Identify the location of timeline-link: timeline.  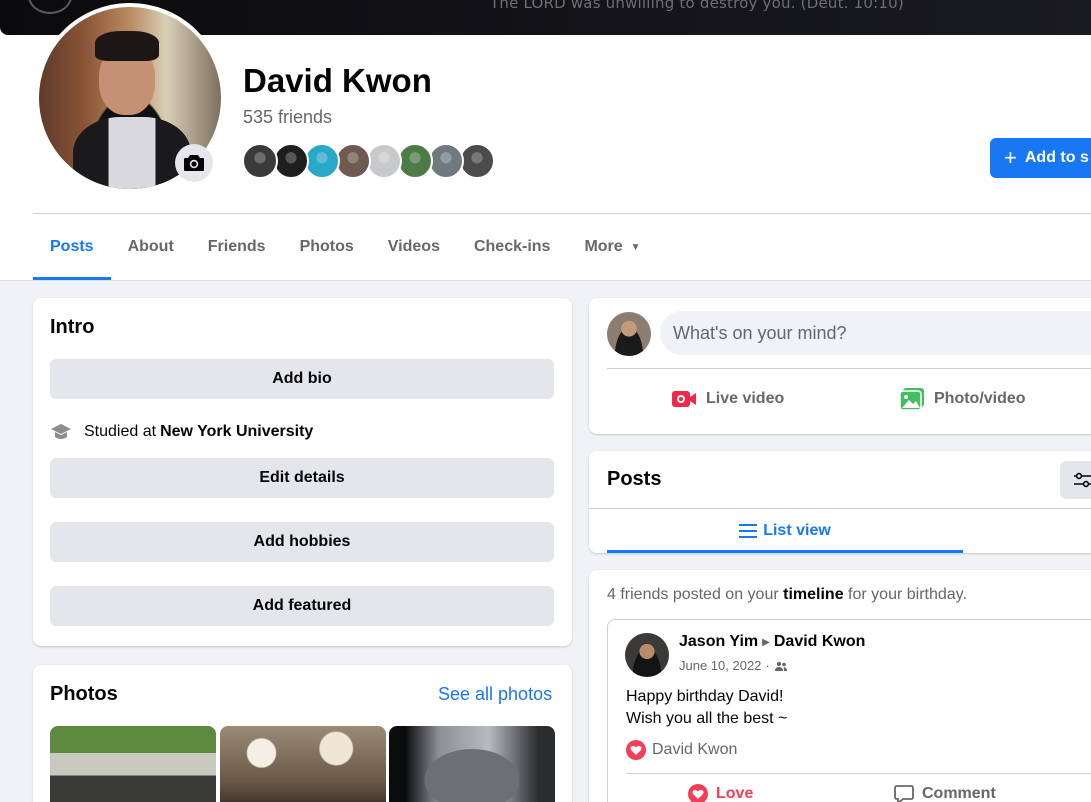
(813, 594).